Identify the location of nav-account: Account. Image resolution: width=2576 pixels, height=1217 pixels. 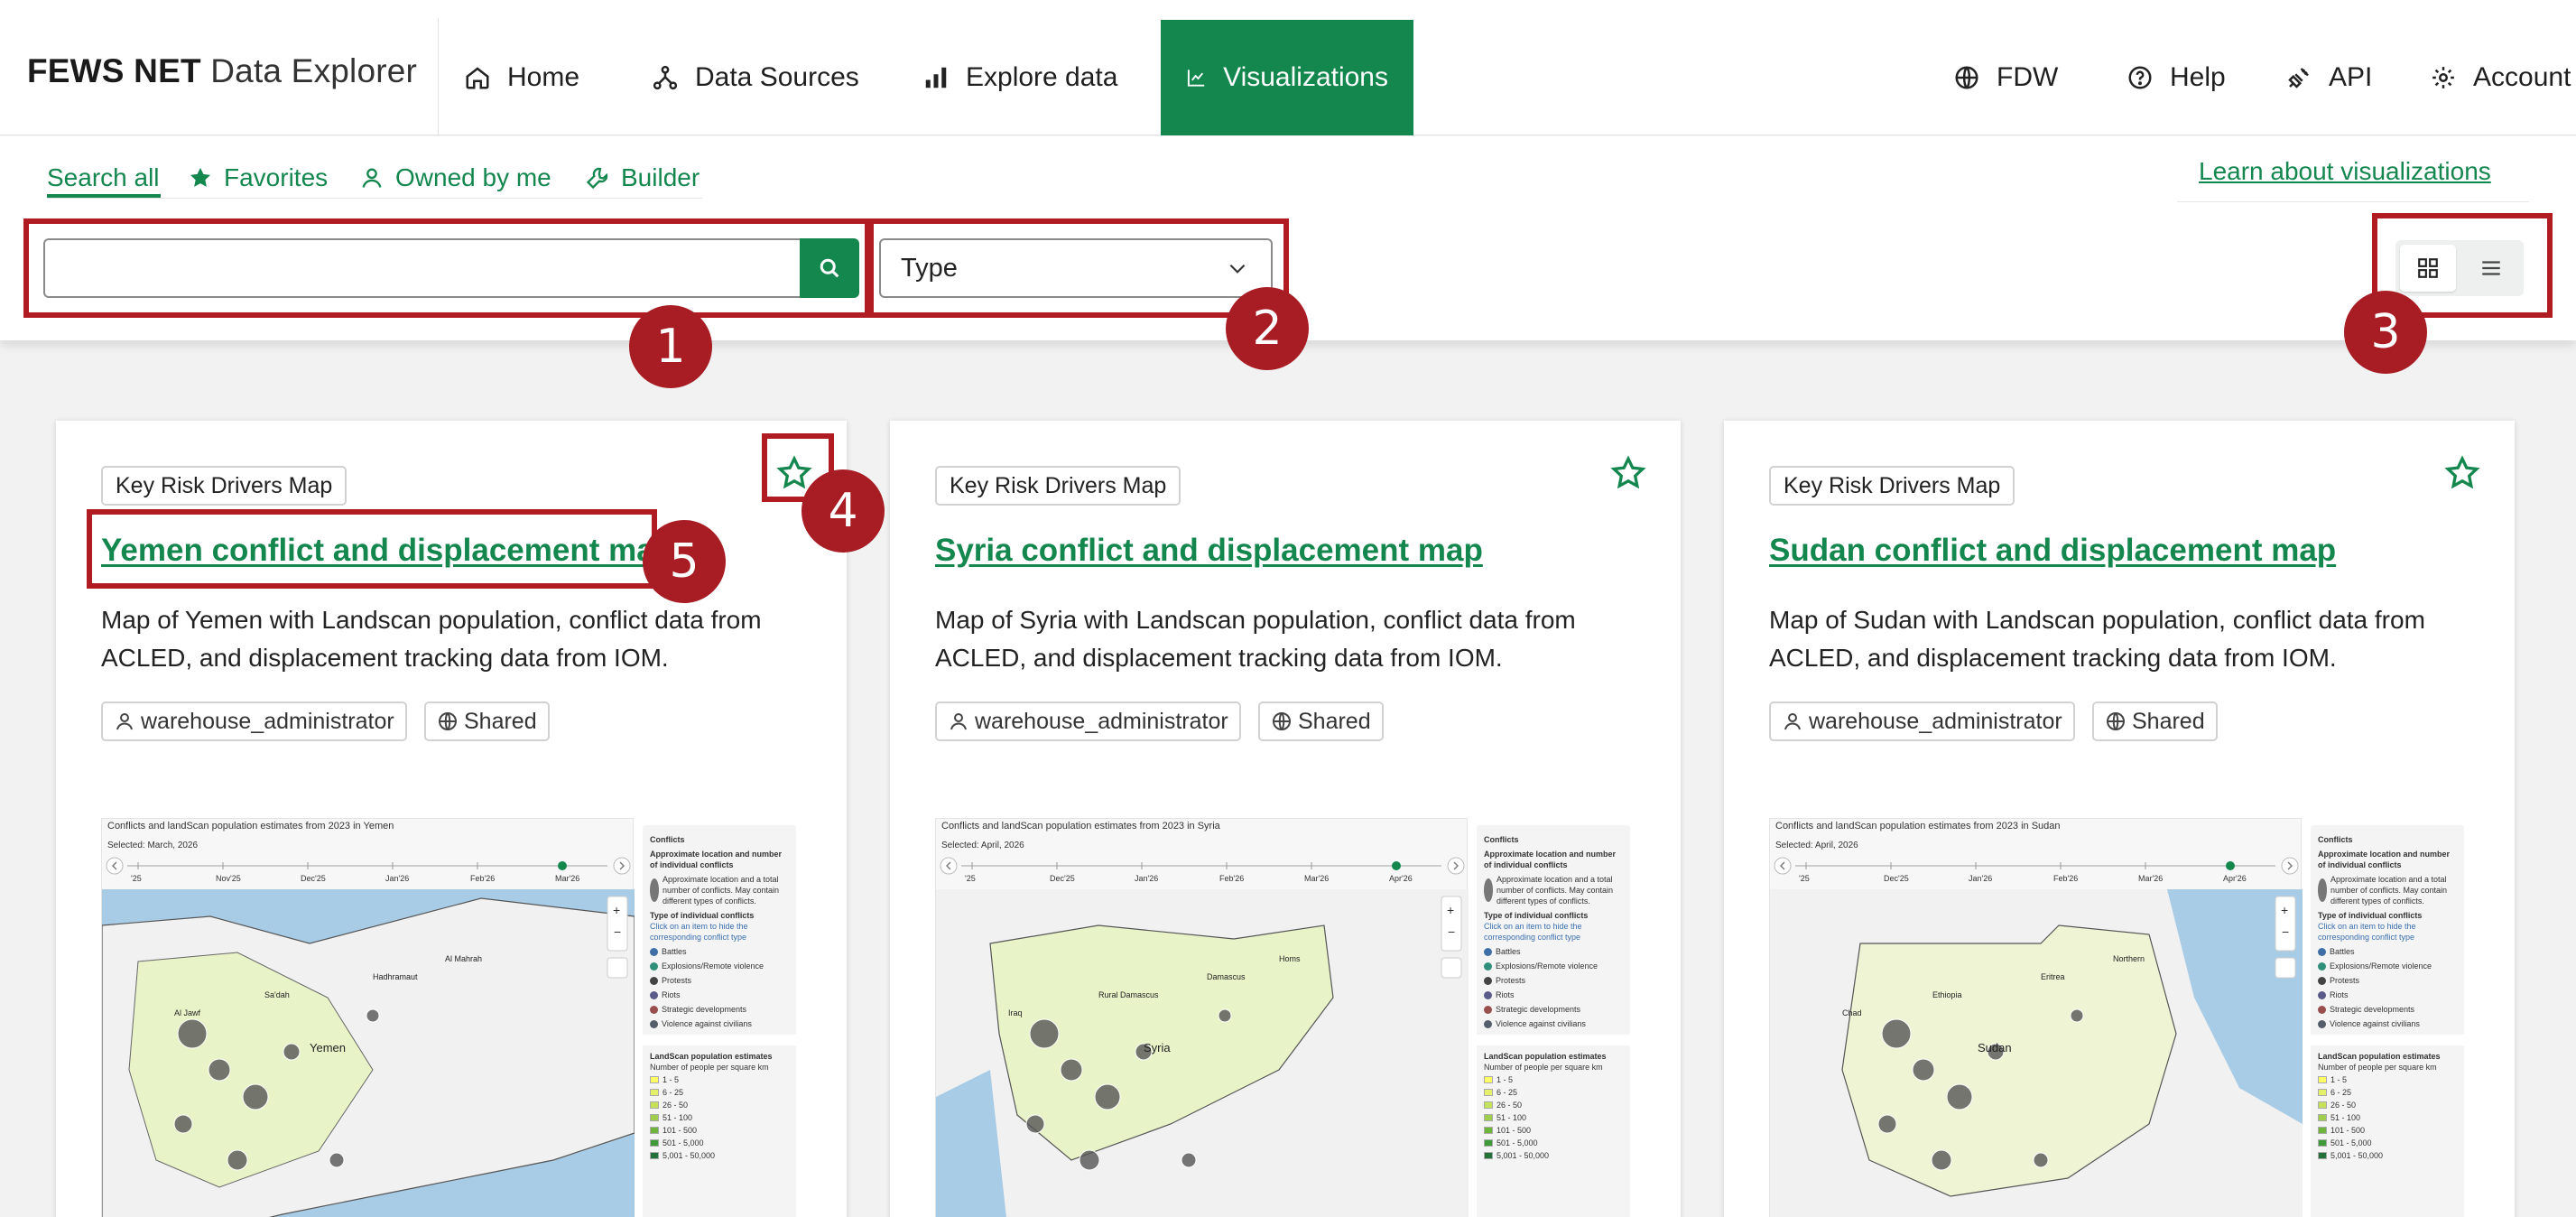
(2495, 77).